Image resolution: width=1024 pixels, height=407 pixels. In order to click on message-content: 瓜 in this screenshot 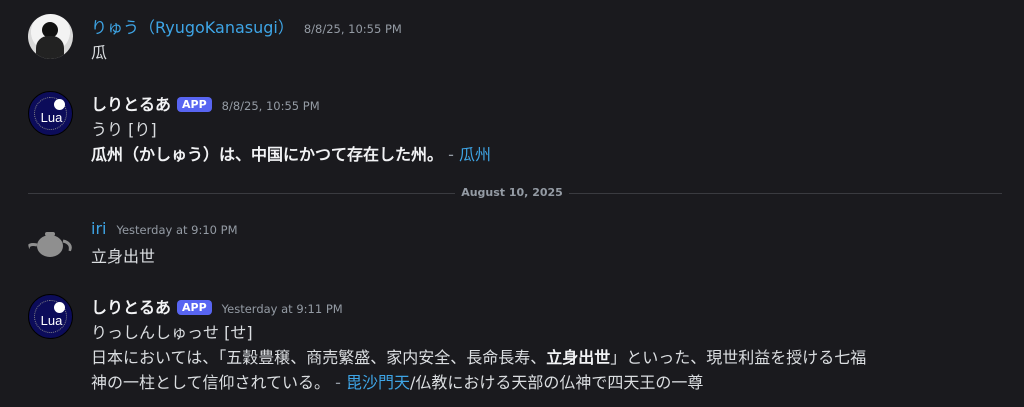, I will do `click(99, 52)`.